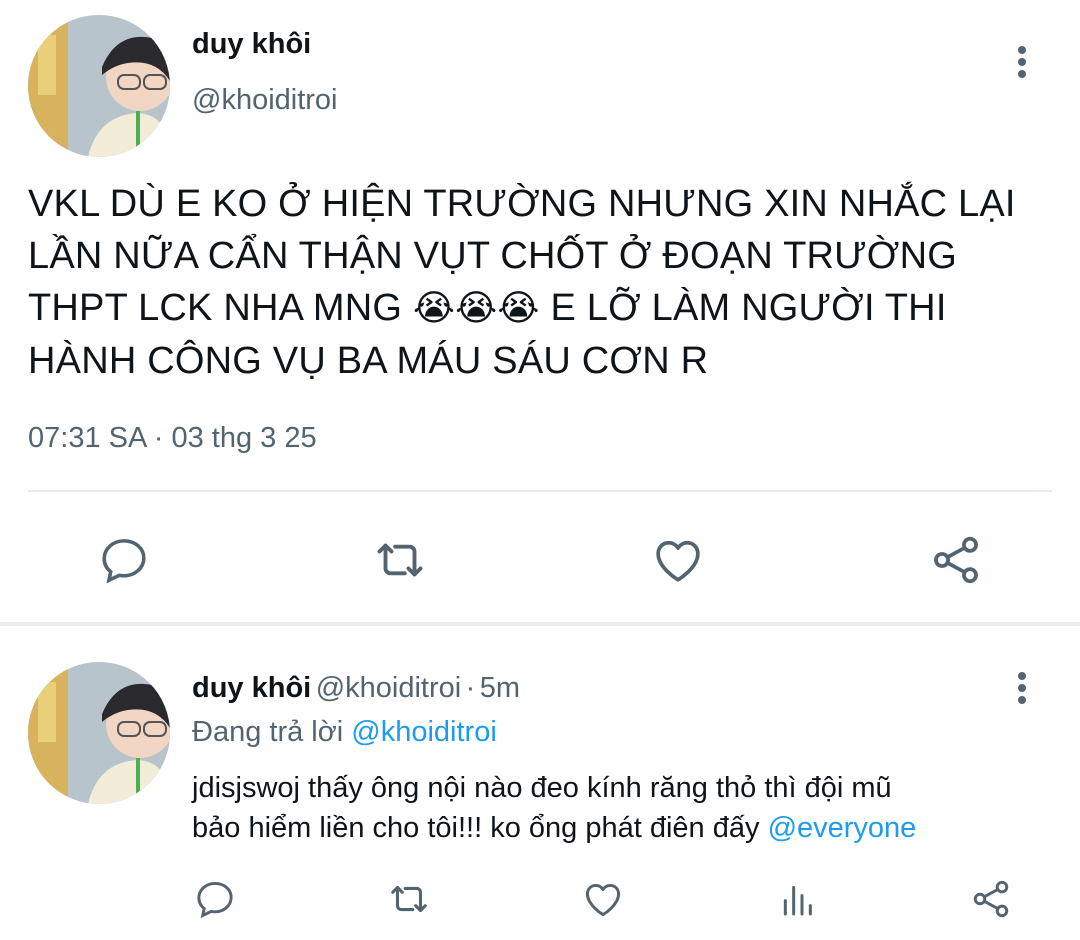 This screenshot has height=940, width=1080. I want to click on reply-author-handle: @khoiditroi, so click(389, 688).